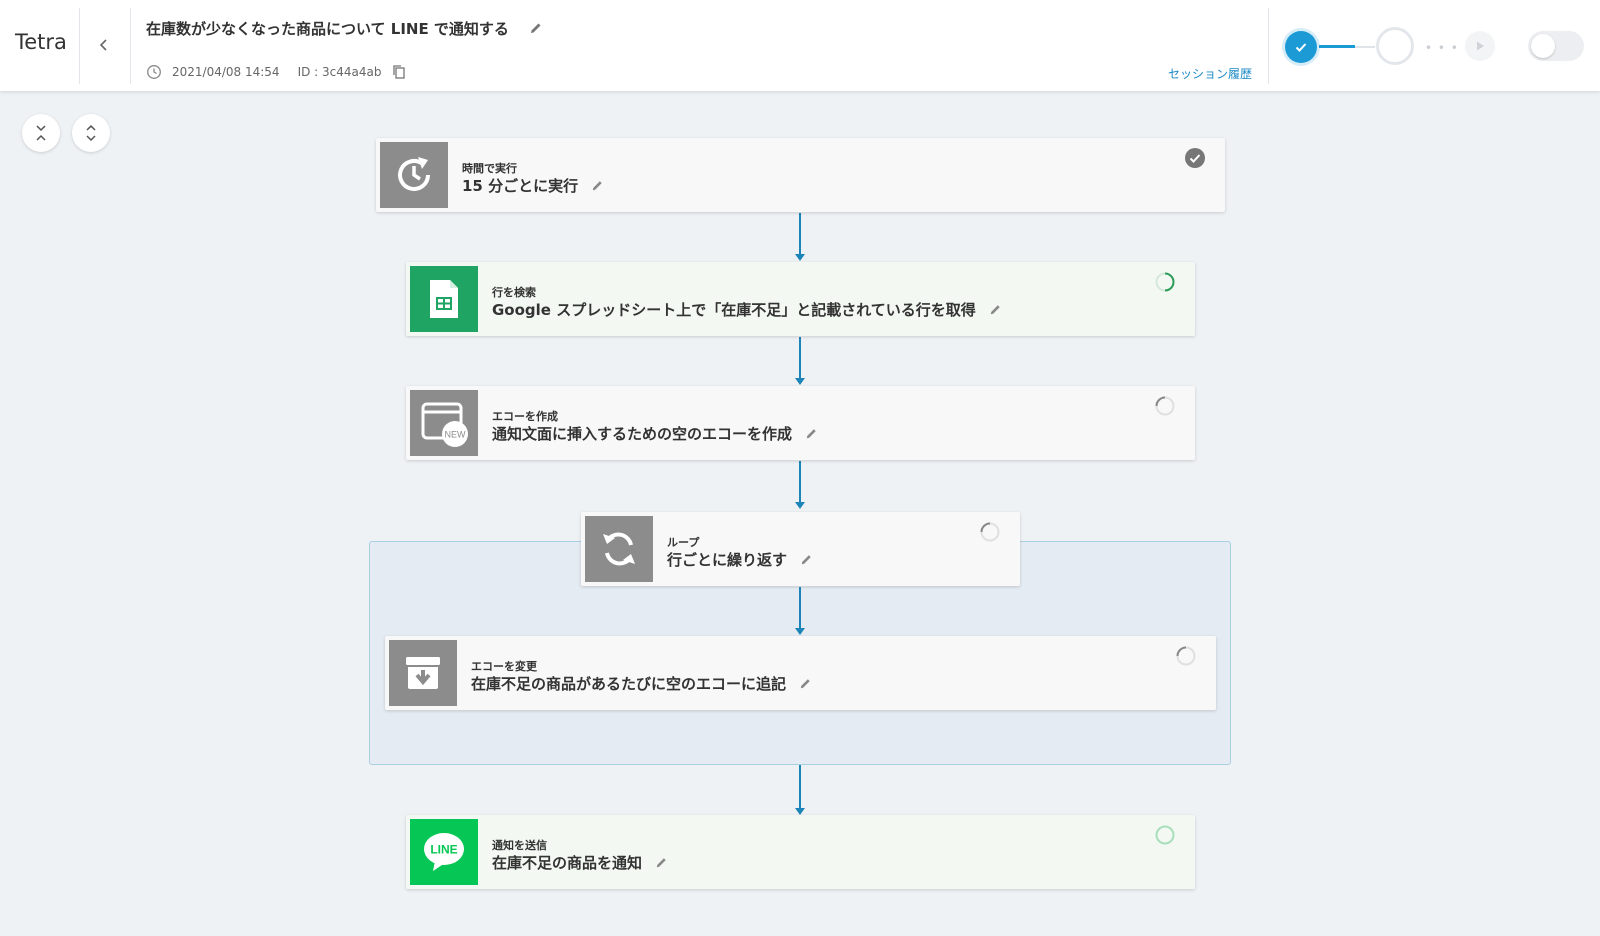 The width and height of the screenshot is (1600, 936). What do you see at coordinates (800, 175) in the screenshot?
I see `step-card-timer: 時間で実行 15 分ごとに実行` at bounding box center [800, 175].